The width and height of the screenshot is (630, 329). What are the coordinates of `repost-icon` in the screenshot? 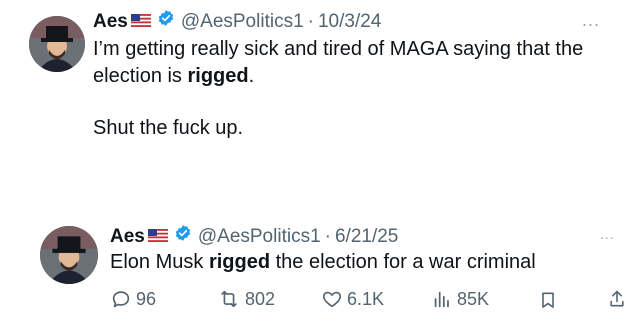 It's located at (229, 299).